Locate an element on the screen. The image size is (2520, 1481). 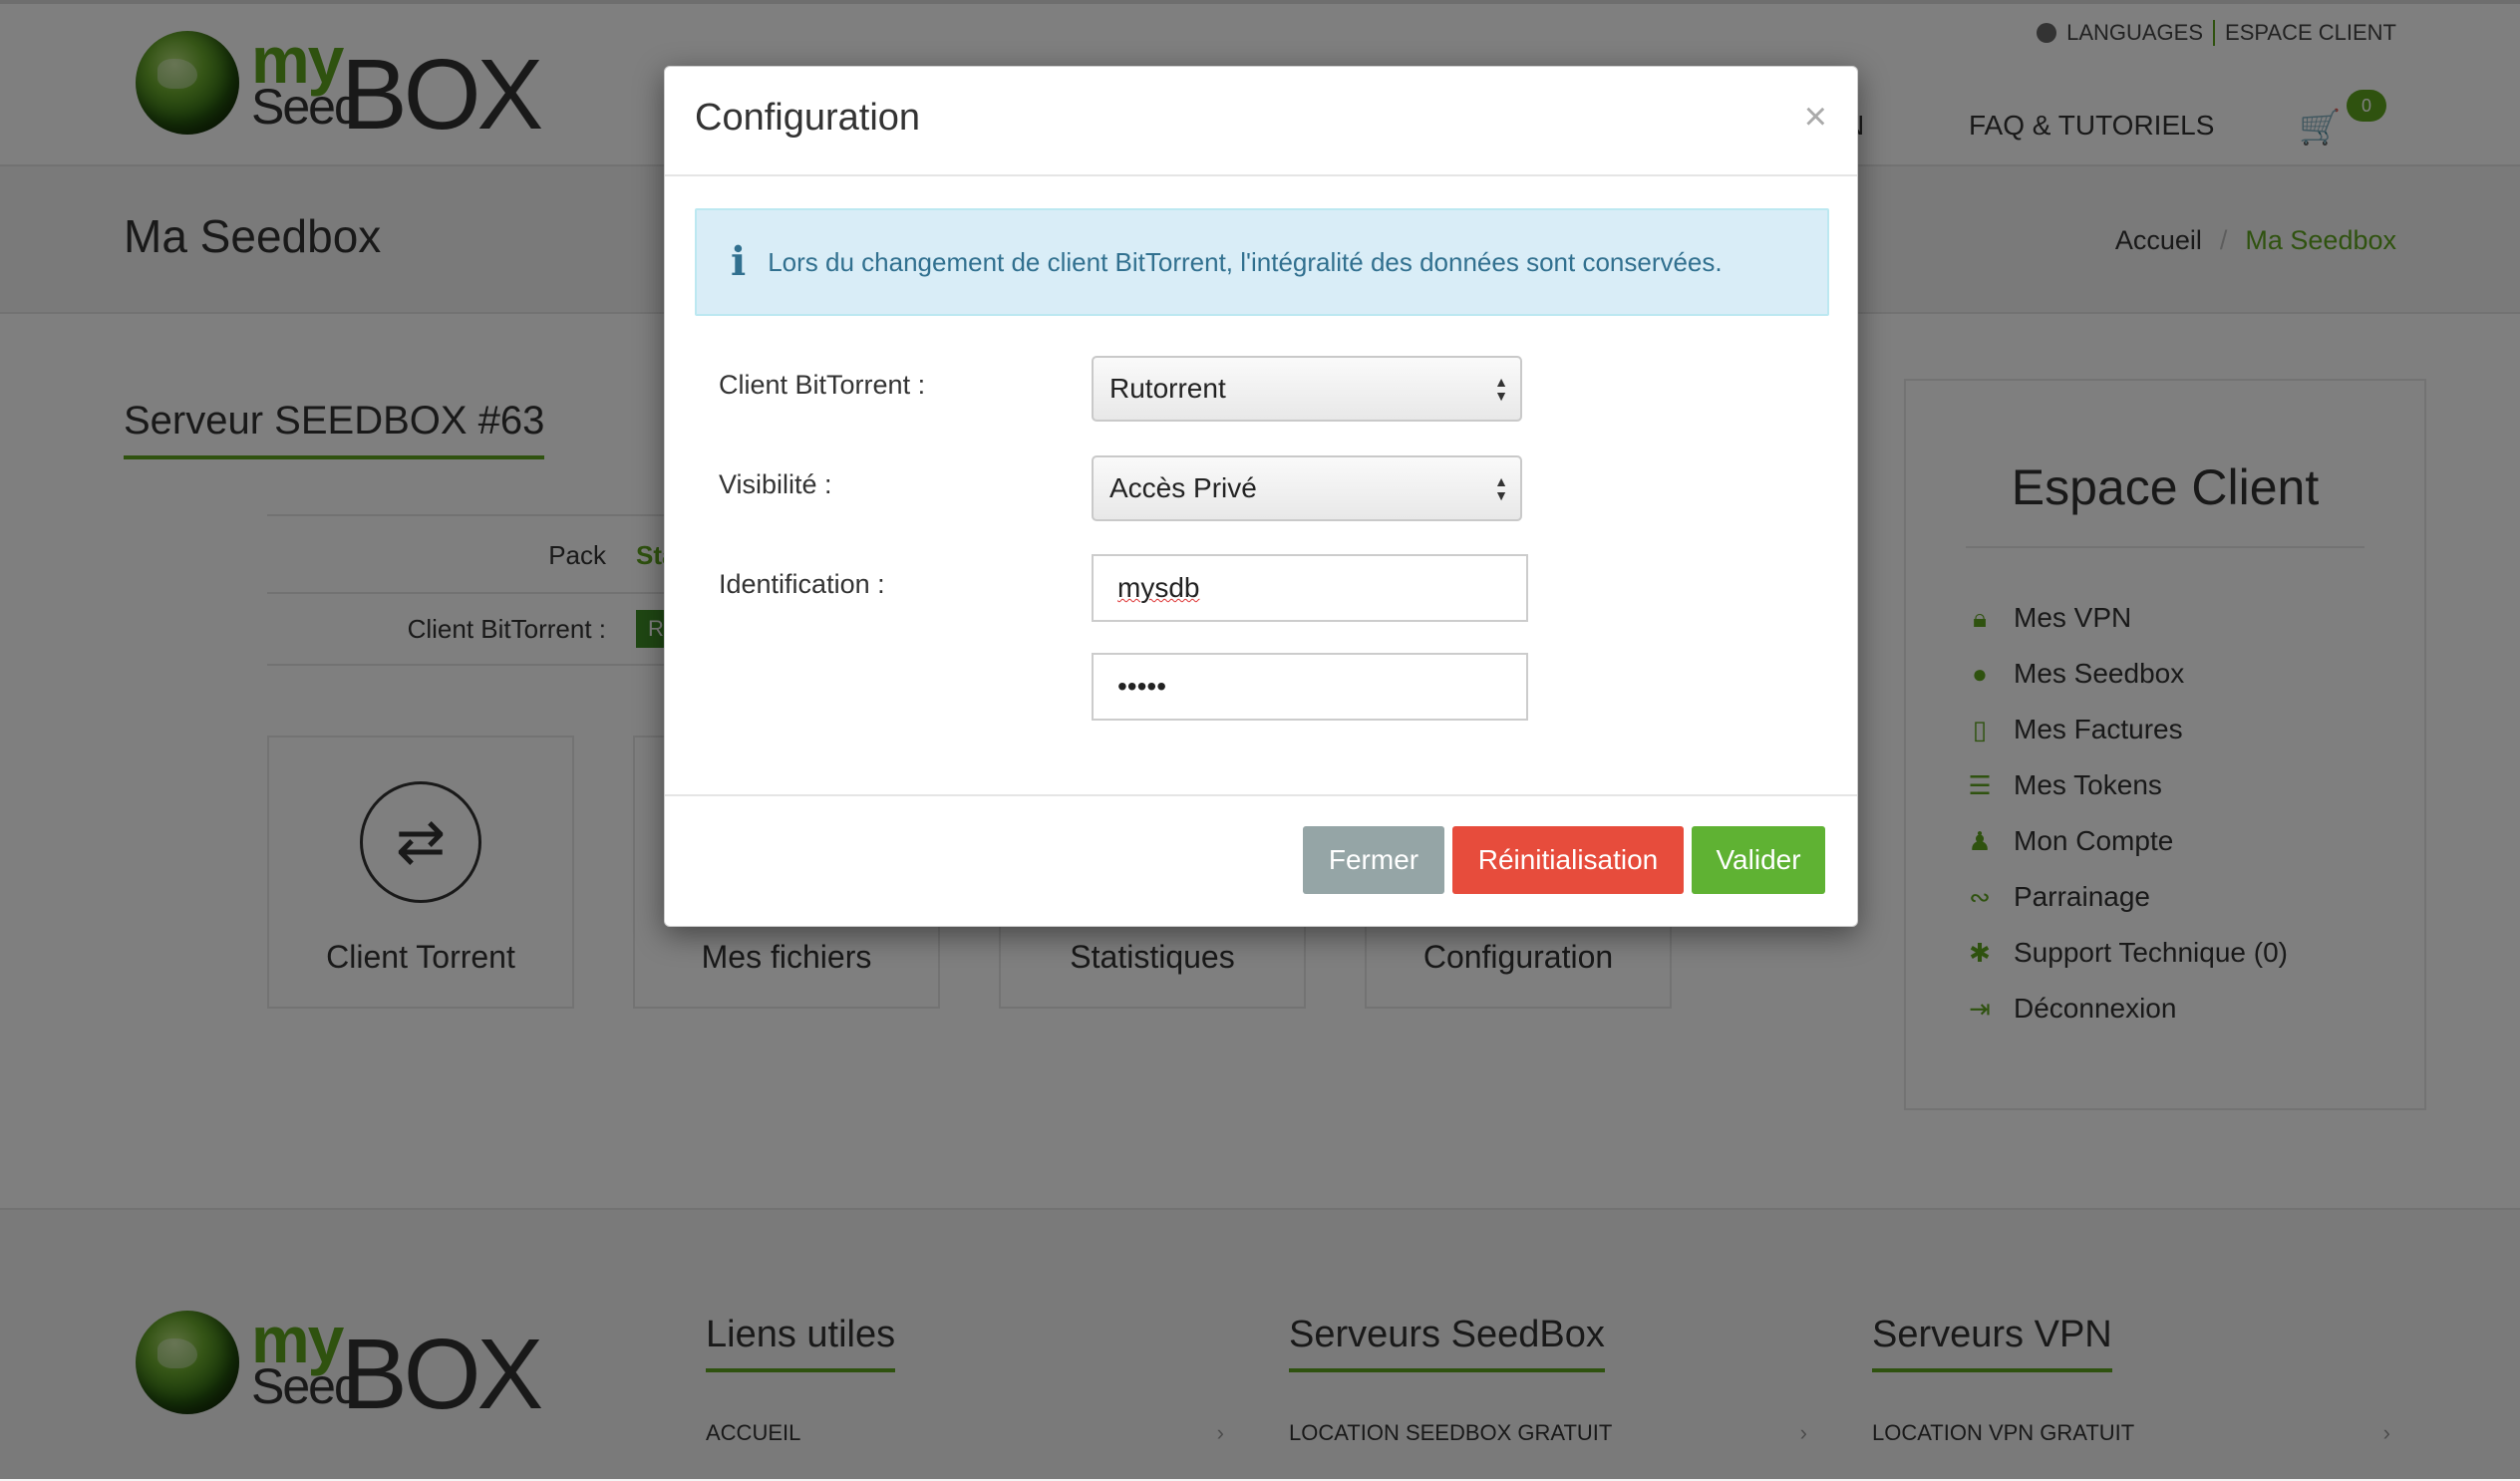
username-input: mysdb is located at coordinates (1310, 588).